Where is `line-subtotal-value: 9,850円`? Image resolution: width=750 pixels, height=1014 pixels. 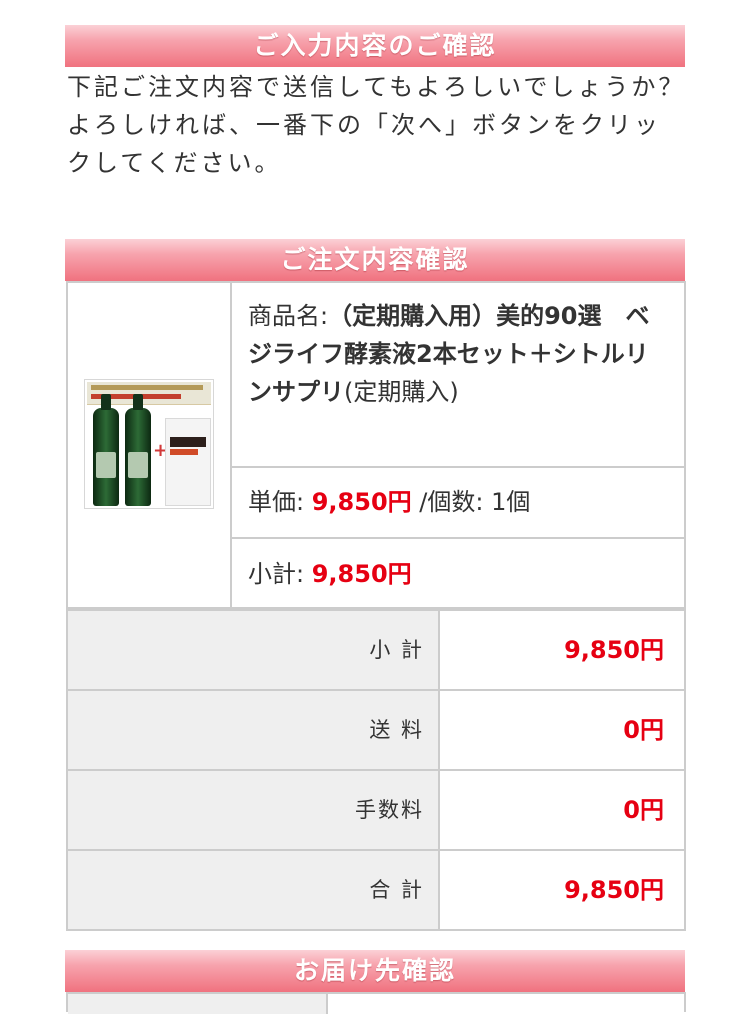 line-subtotal-value: 9,850円 is located at coordinates (361, 574).